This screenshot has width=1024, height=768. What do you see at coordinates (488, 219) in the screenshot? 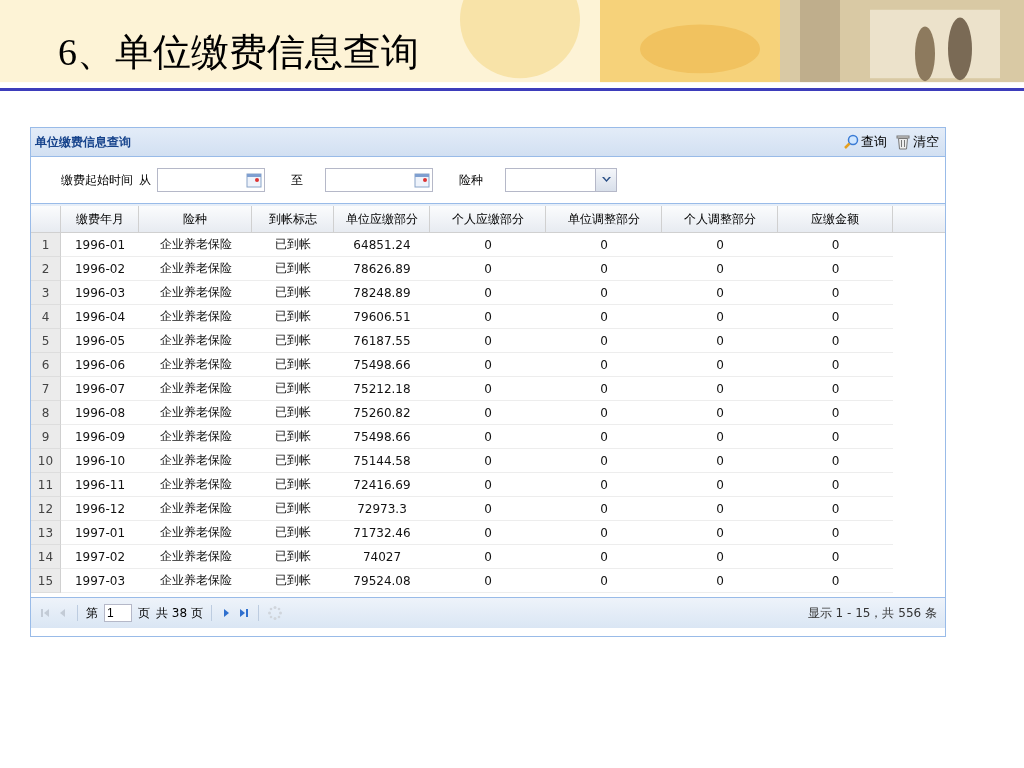
I see `column-header: 个人应缴部分` at bounding box center [488, 219].